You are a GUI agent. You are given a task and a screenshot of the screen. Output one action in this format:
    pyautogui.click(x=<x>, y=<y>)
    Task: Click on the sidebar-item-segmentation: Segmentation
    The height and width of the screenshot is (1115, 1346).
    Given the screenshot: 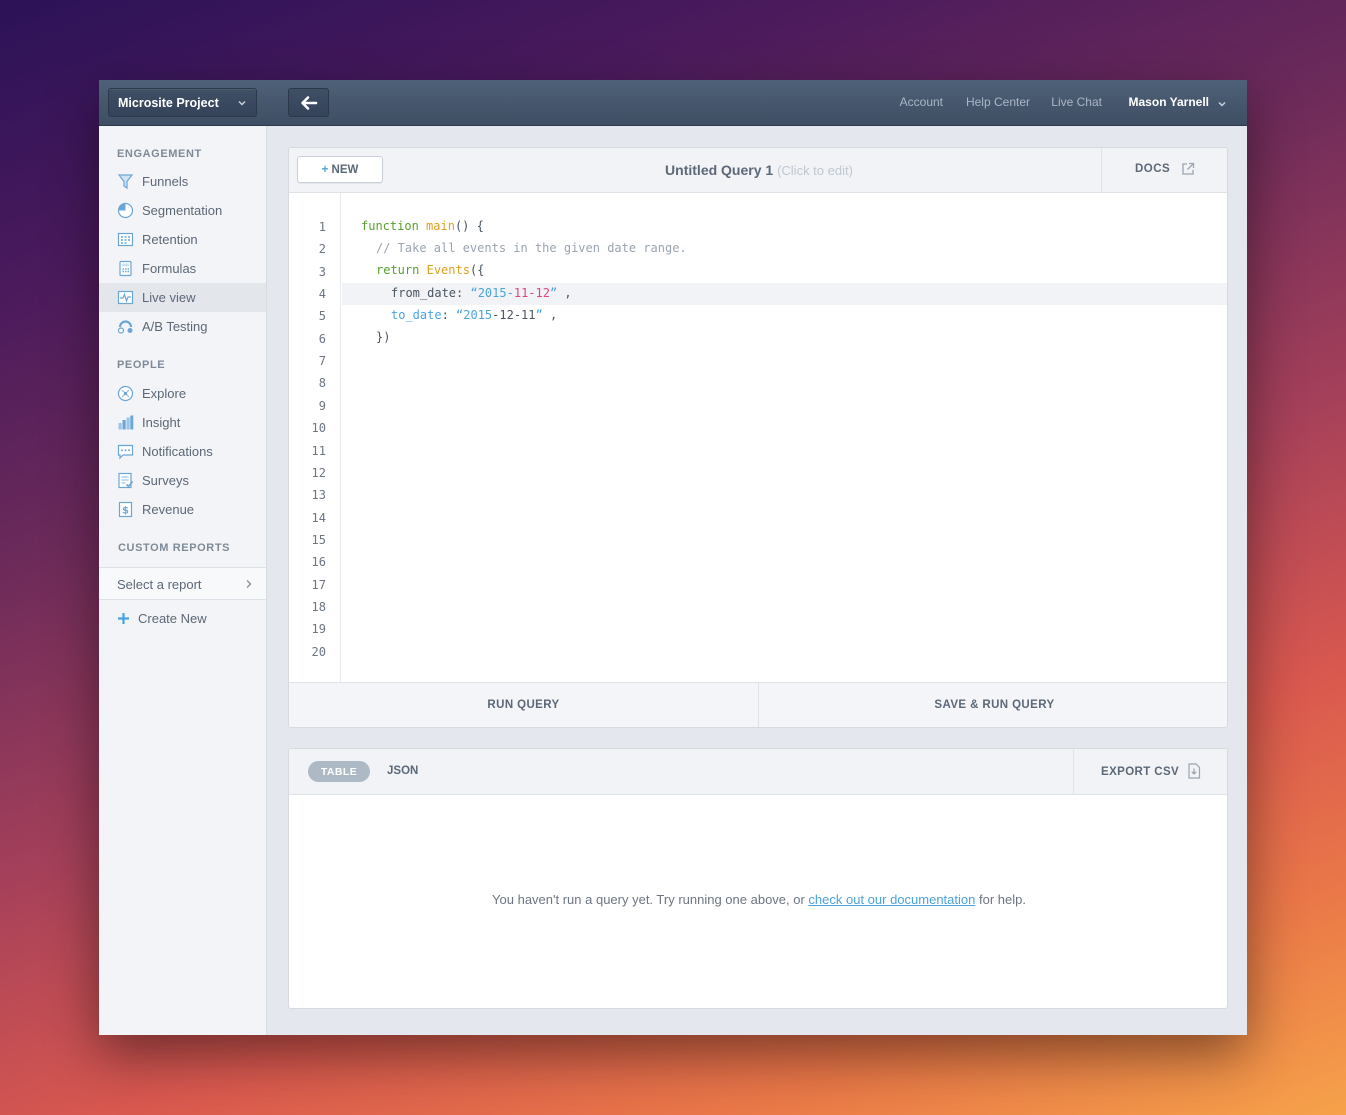 What is the action you would take?
    pyautogui.click(x=182, y=210)
    